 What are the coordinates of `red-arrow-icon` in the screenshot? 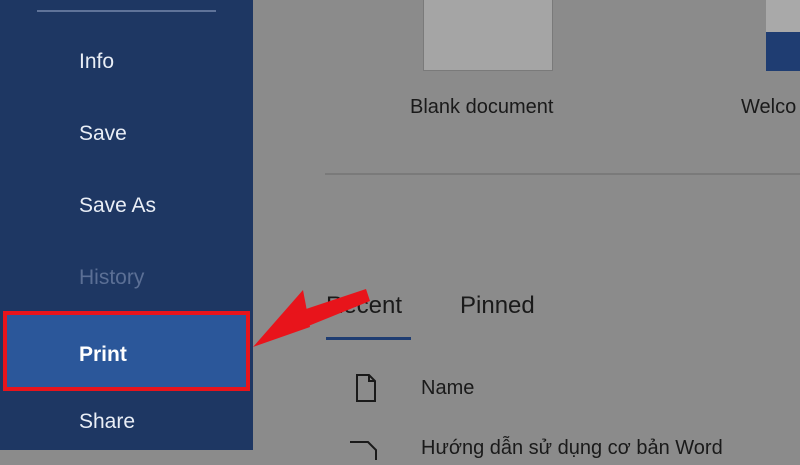 It's located at (311, 318).